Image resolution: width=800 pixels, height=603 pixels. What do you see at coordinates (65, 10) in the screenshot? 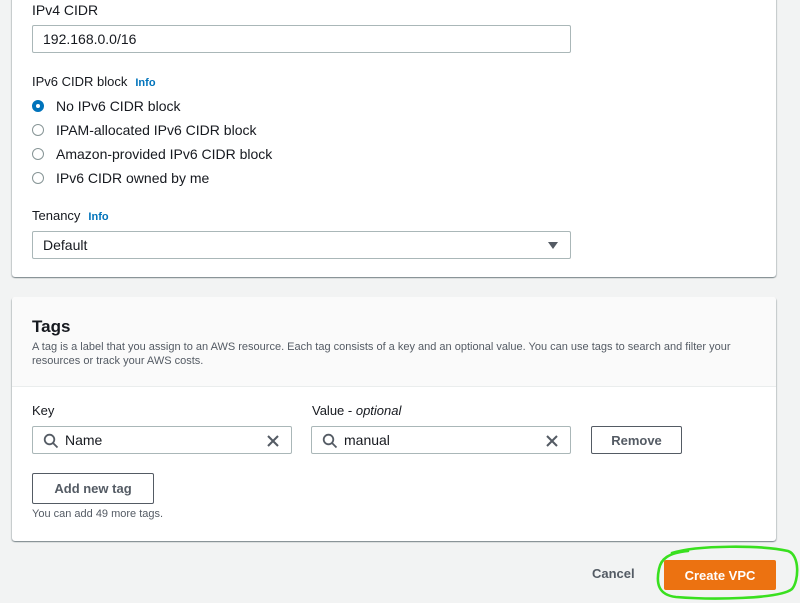
I see `ipv4-cidr-label: IPv4 CIDR` at bounding box center [65, 10].